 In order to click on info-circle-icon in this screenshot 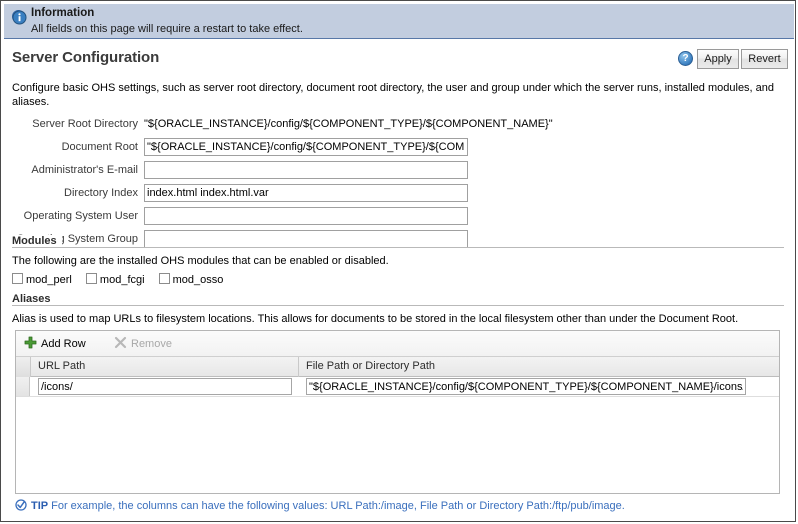, I will do `click(19, 17)`.